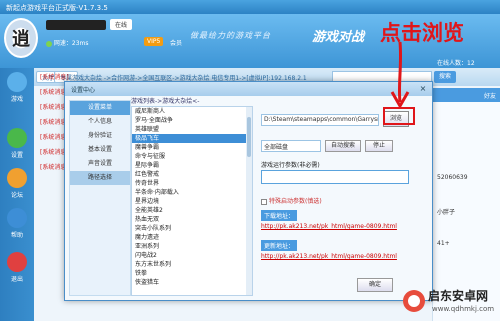  I want to click on vip-label: 会员, so click(176, 43).